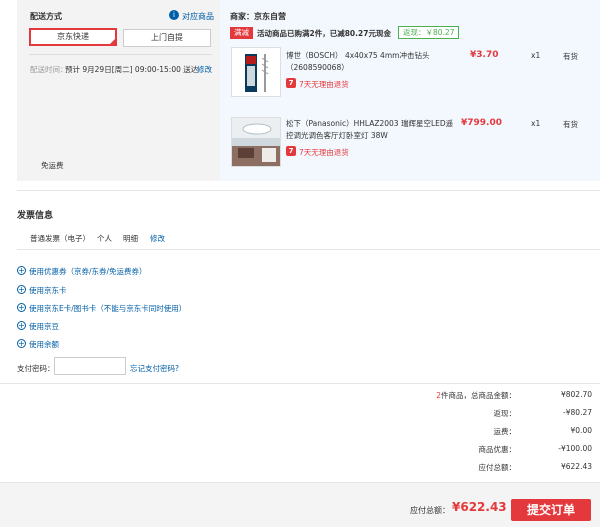 This screenshot has width=600, height=527. I want to click on delivery-time-label: 配送时间：, so click(49, 69).